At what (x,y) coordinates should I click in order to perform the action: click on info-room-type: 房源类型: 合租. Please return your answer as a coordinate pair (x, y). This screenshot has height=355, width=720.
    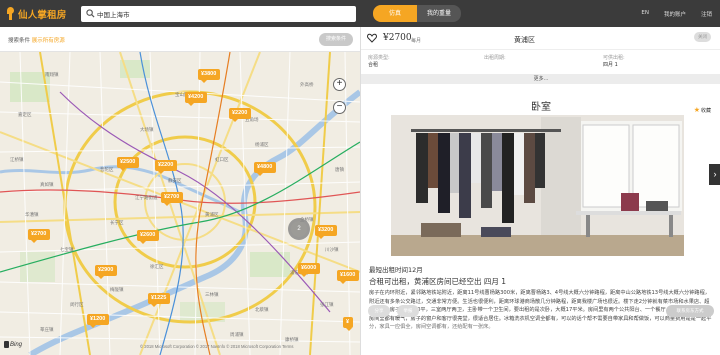
    Looking at the image, I should click on (379, 61).